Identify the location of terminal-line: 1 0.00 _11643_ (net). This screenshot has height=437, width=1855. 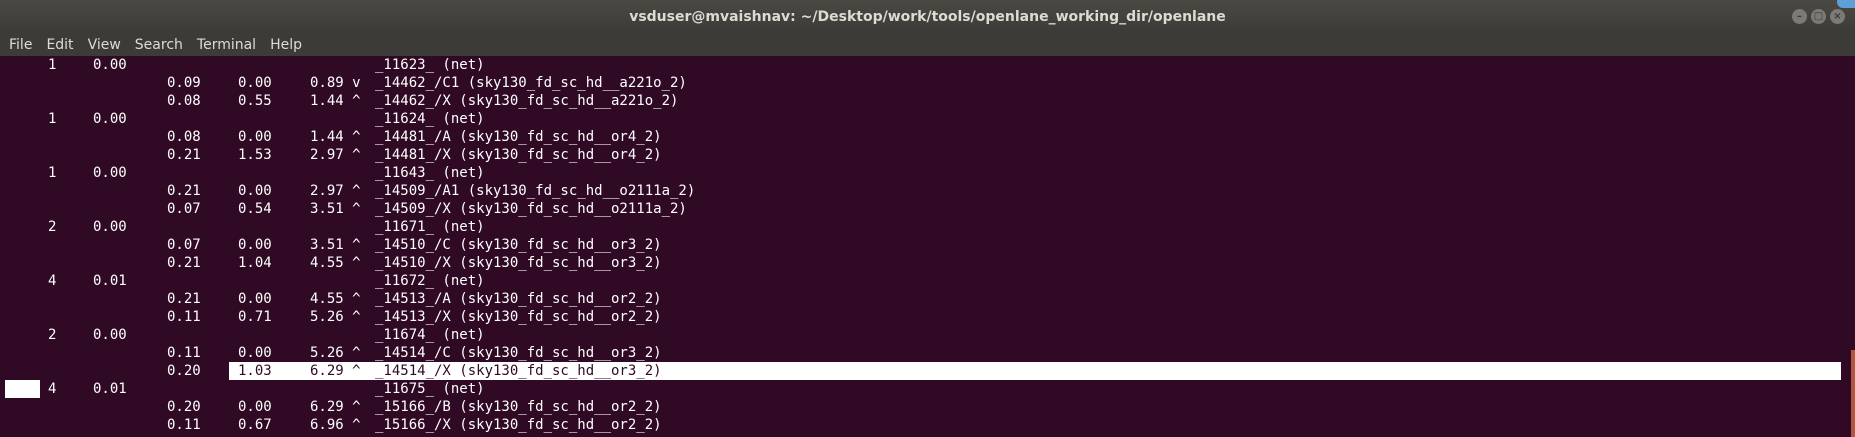
(927, 173).